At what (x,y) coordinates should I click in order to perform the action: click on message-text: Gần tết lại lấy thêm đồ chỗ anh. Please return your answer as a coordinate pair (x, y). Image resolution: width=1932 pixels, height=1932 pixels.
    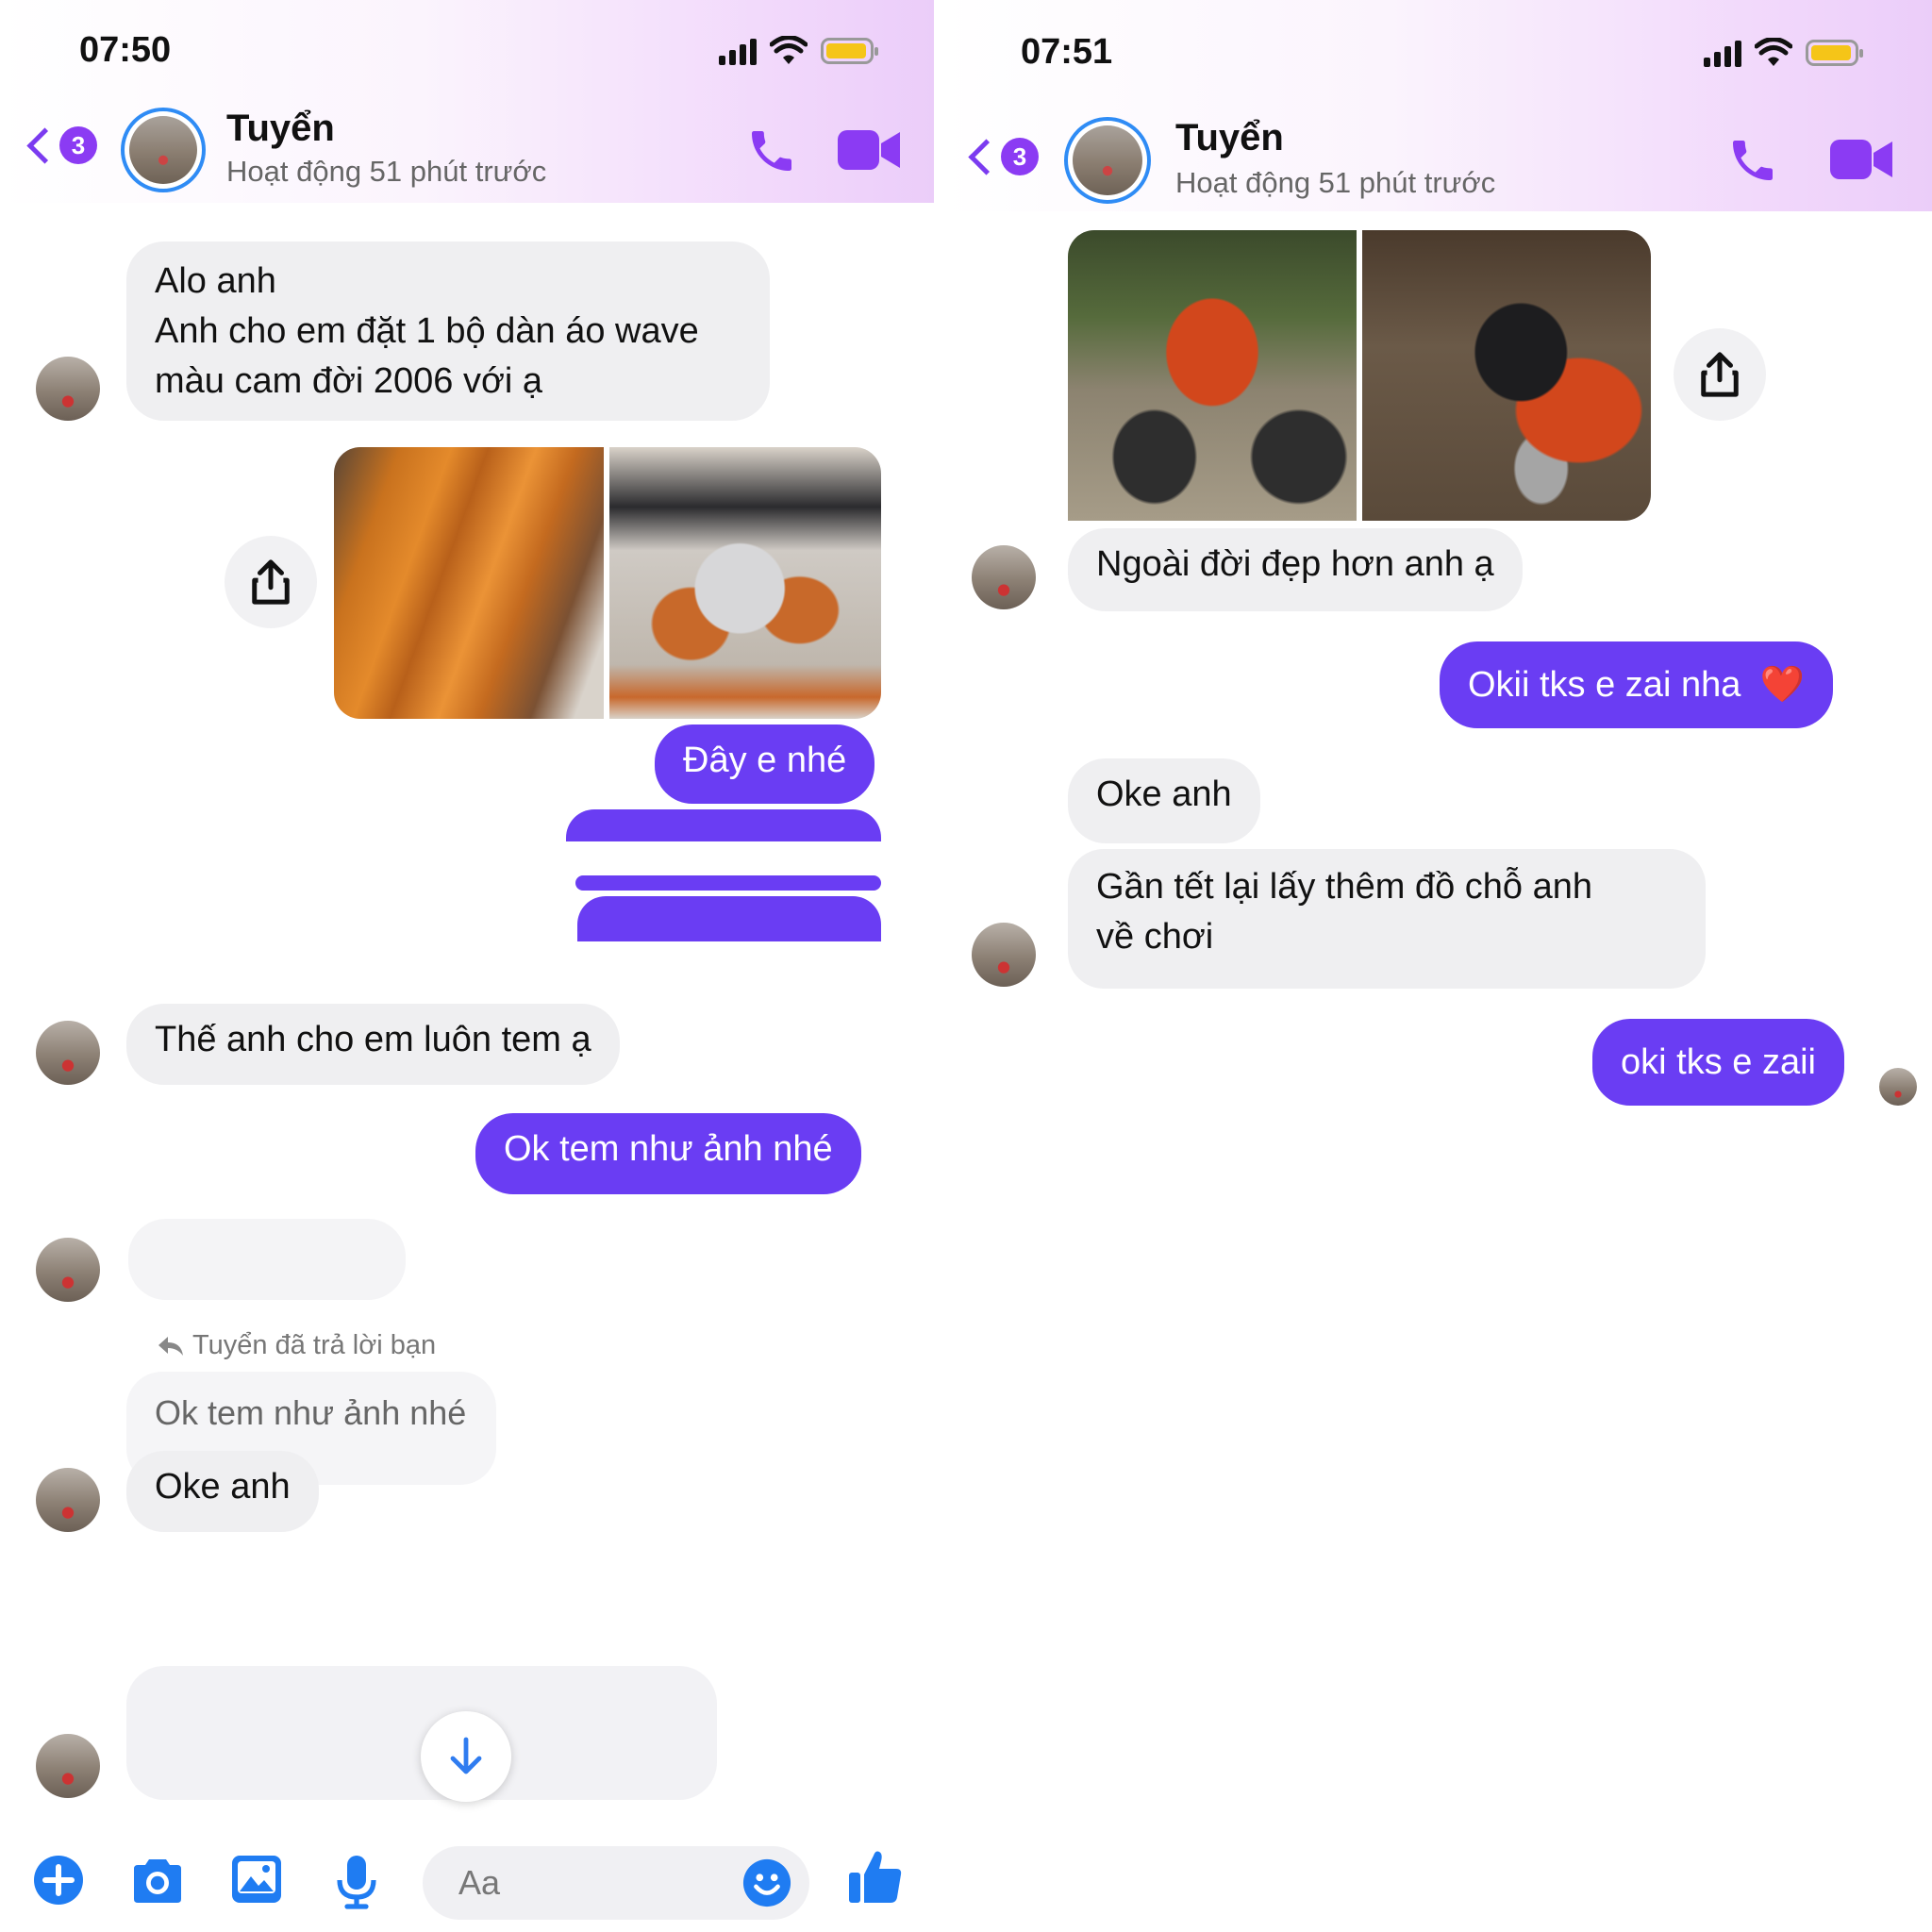
    Looking at the image, I should click on (1344, 887).